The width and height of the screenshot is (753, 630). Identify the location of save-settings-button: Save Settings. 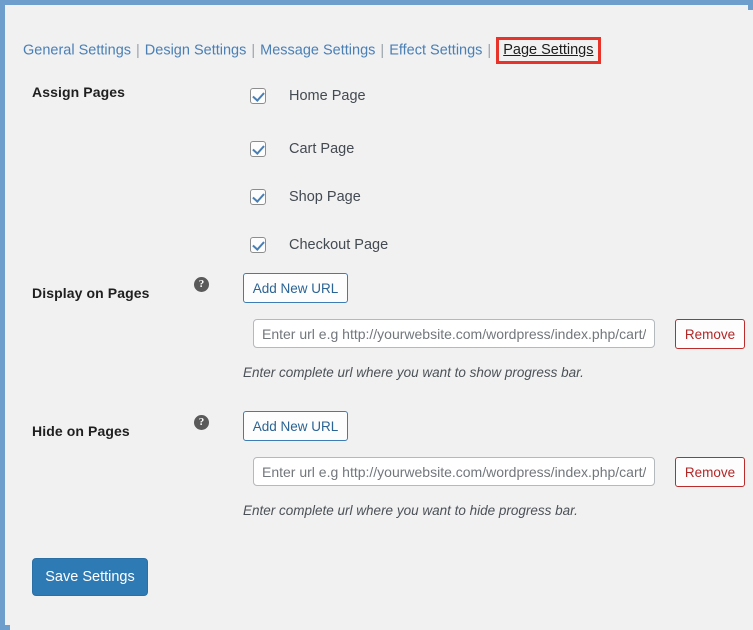
(90, 577).